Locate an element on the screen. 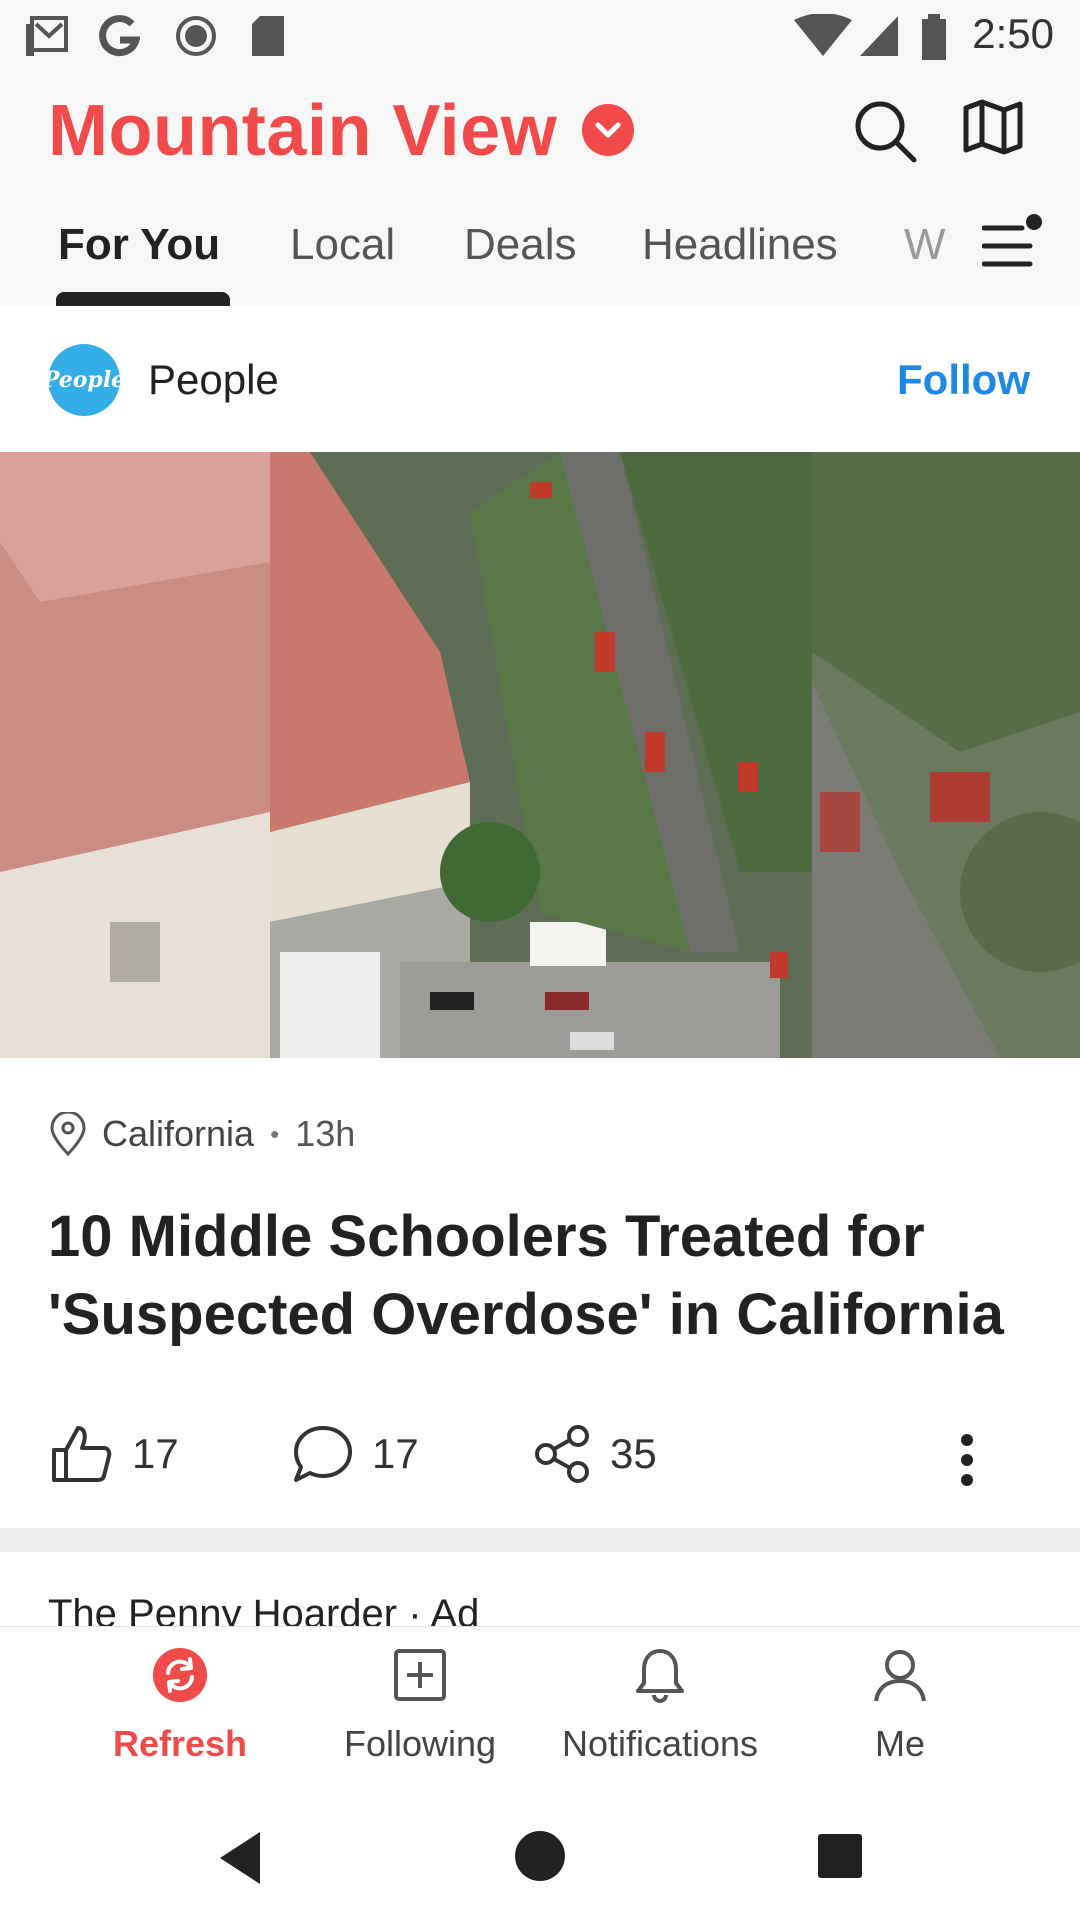 This screenshot has width=1080, height=1920. share-icon is located at coordinates (562, 1454).